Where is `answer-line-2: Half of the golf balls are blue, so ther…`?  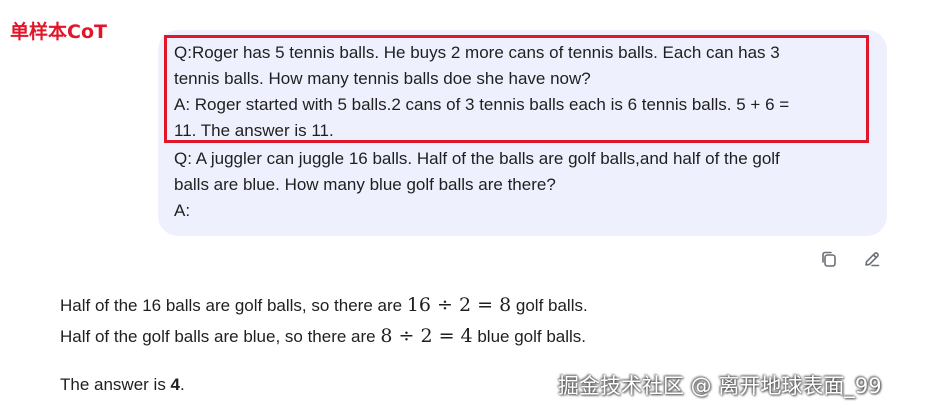
answer-line-2: Half of the golf balls are blue, so ther… is located at coordinates (323, 336).